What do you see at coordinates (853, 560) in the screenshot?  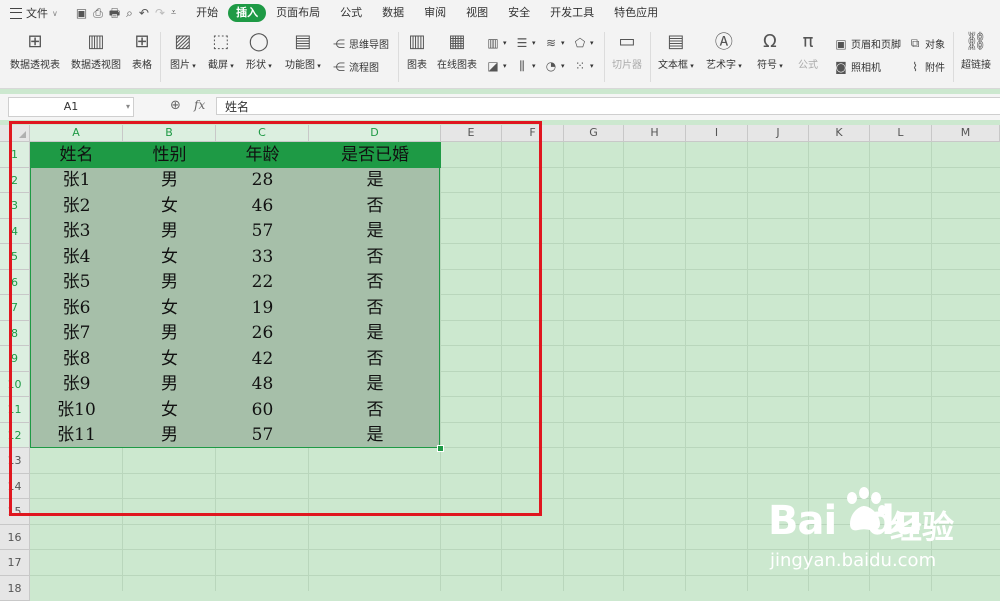 I see `watermark-url: jingyan.baidu.com` at bounding box center [853, 560].